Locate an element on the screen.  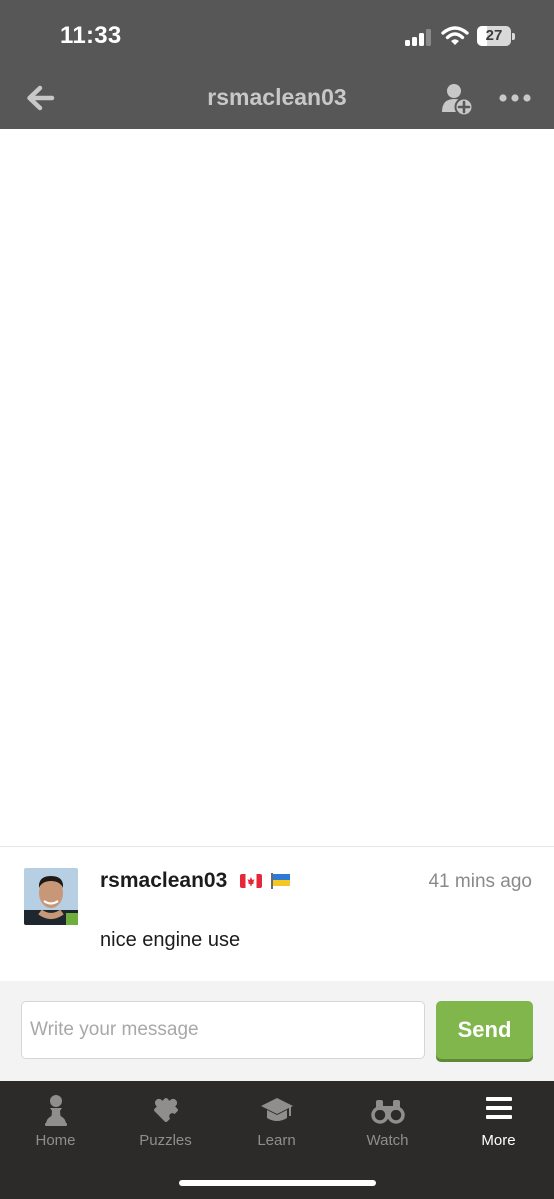
message-time: 41 mins ago is located at coordinates (480, 881).